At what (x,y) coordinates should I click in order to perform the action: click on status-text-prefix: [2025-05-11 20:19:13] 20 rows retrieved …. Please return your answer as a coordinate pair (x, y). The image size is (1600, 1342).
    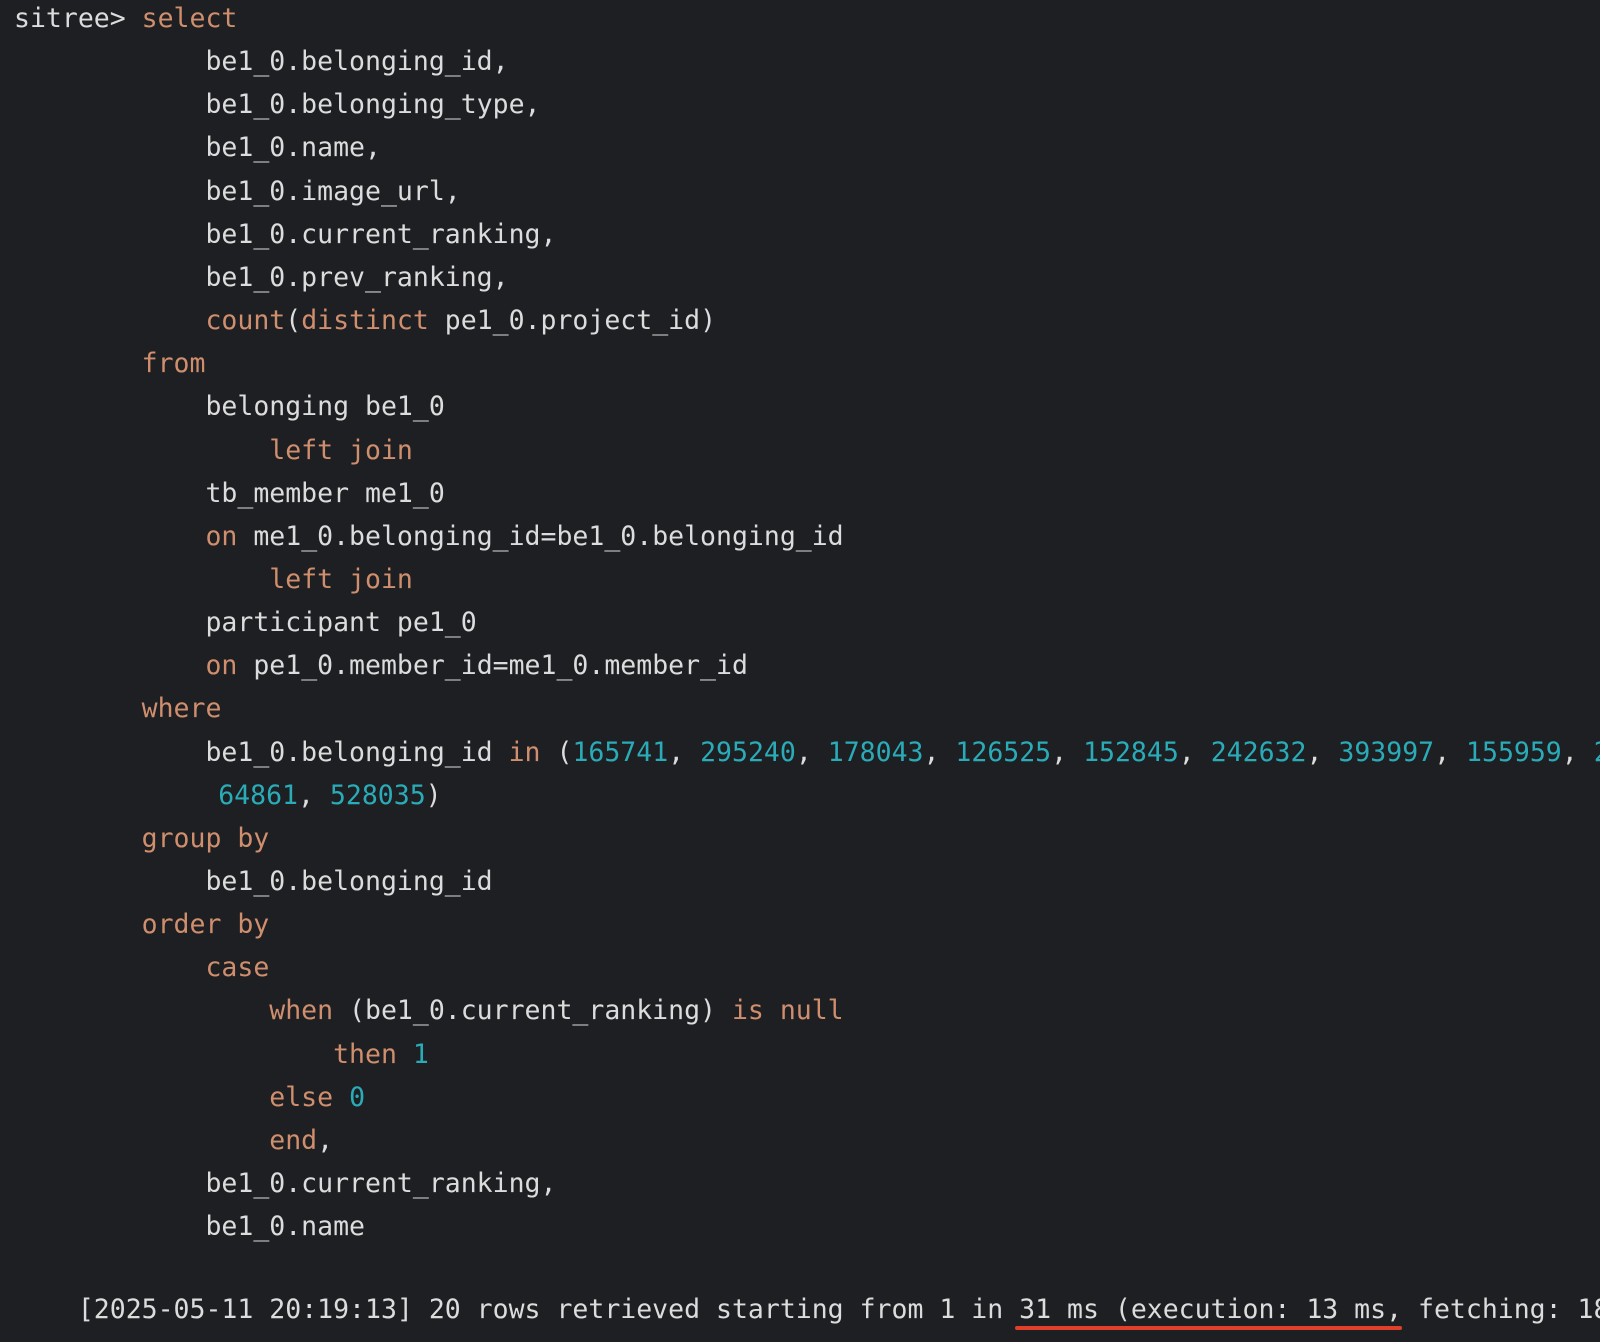
    Looking at the image, I should click on (548, 1310).